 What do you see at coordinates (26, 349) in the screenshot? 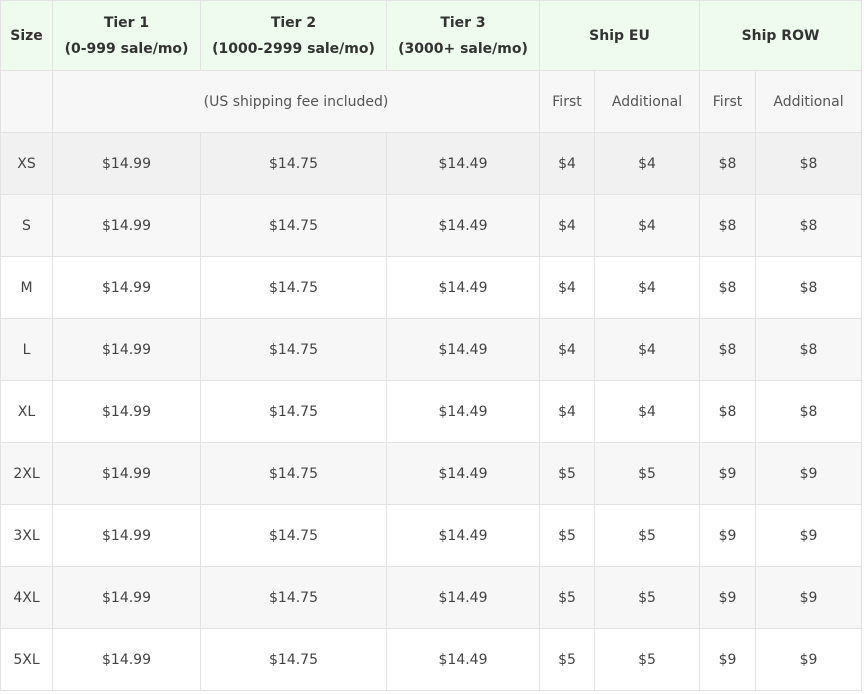
I see `size-cell: L` at bounding box center [26, 349].